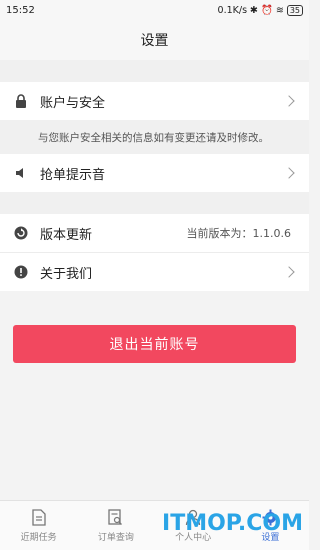 This screenshot has height=550, width=320. I want to click on tab-recent-tasks: 近期任务, so click(38, 525).